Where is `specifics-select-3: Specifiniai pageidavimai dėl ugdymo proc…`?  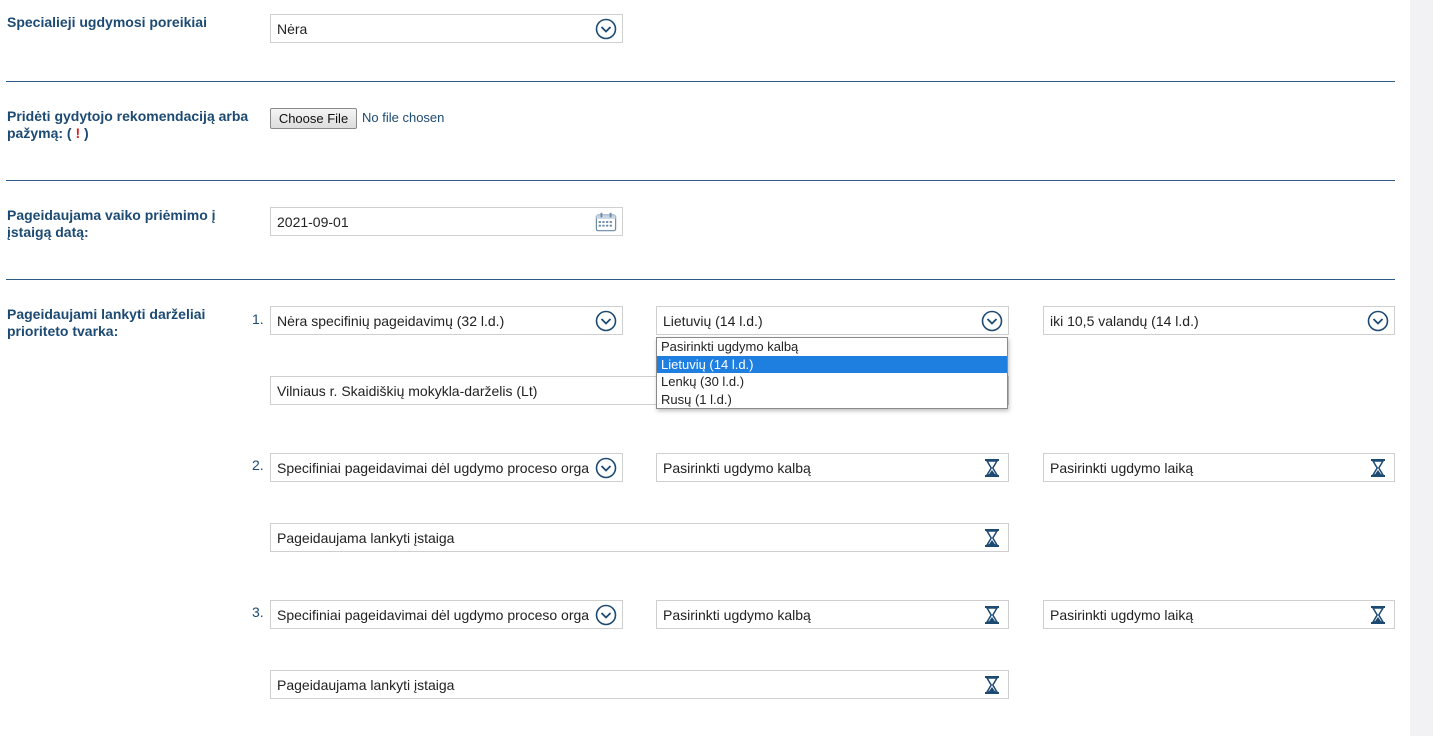
specifics-select-3: Specifiniai pageidavimai dėl ugdymo proc… is located at coordinates (446, 614).